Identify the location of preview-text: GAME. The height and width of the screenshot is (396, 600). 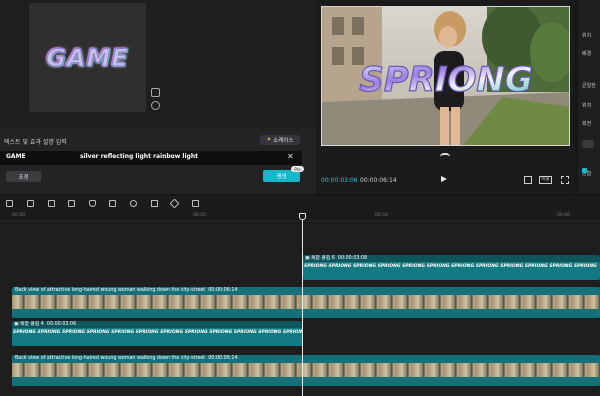
(87, 57).